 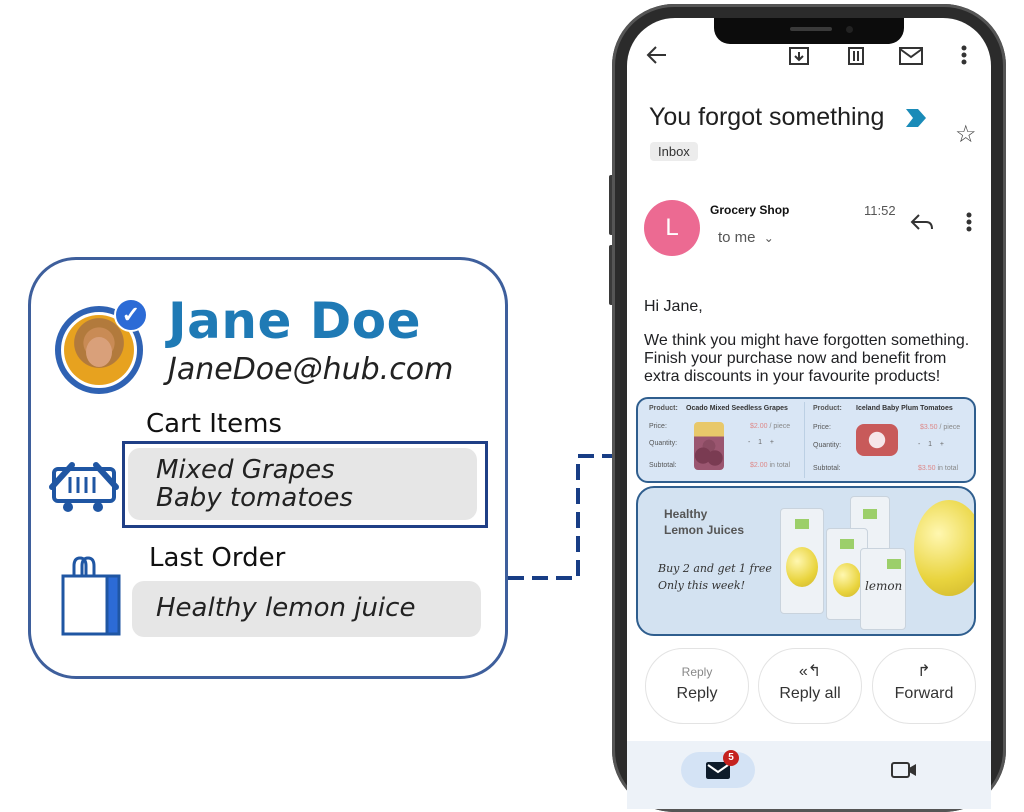 I want to click on price-amount: $2.00, so click(x=759, y=426).